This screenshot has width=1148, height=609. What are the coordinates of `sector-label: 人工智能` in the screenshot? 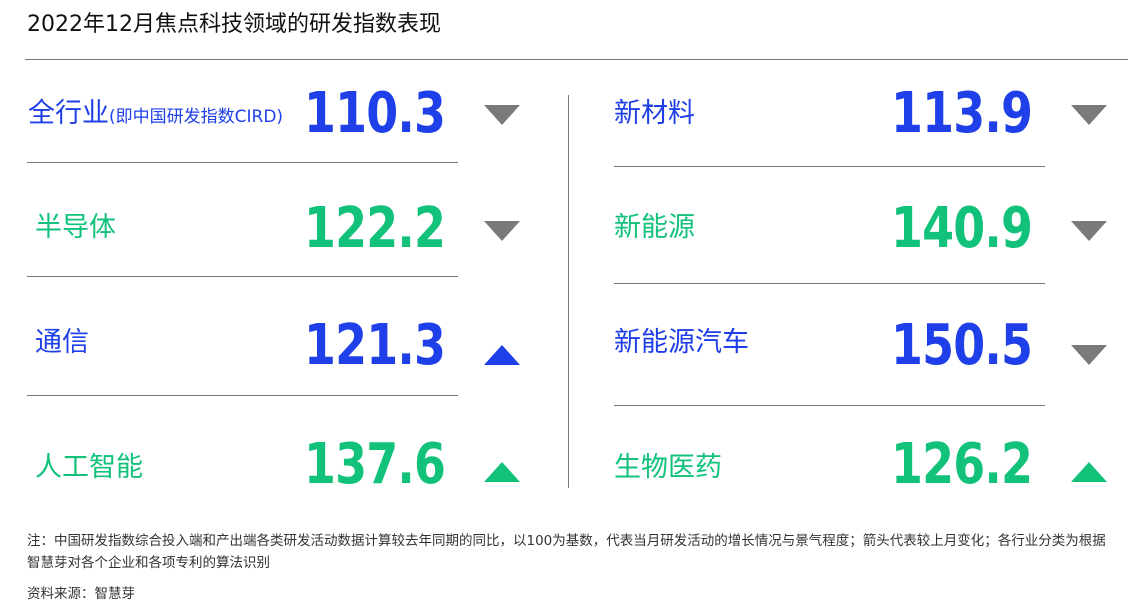 It's located at (89, 467).